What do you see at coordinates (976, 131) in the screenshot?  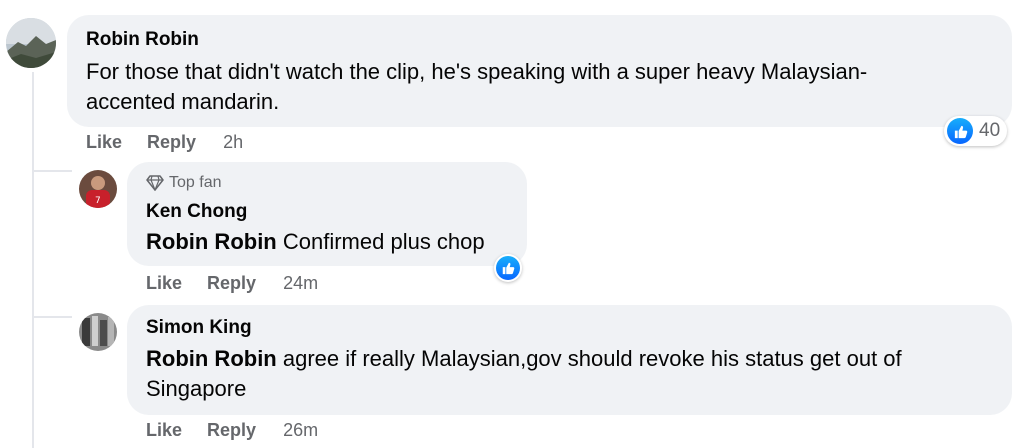 I see `reaction-count-badge: 40` at bounding box center [976, 131].